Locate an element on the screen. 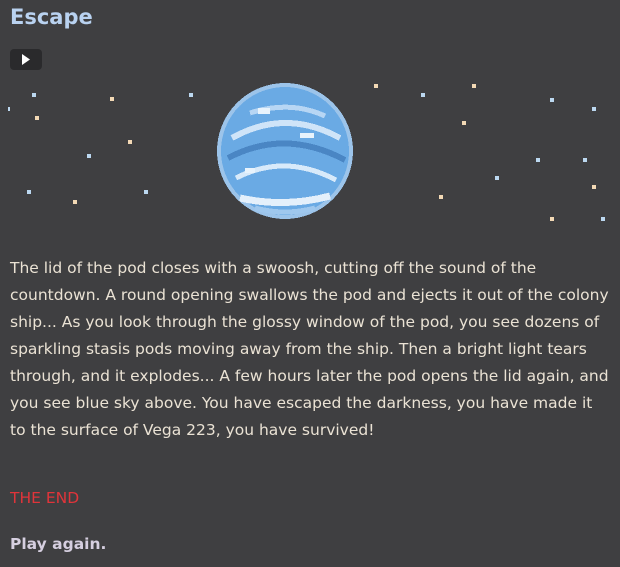 The width and height of the screenshot is (620, 567). ending-label: THE END is located at coordinates (45, 498).